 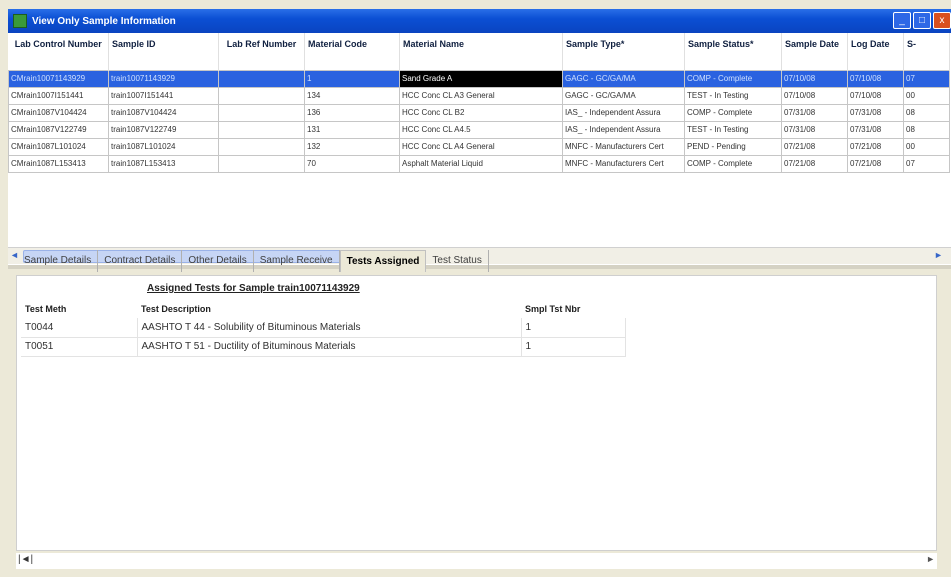 What do you see at coordinates (163, 163) in the screenshot?
I see `table-cell: train1087L153413` at bounding box center [163, 163].